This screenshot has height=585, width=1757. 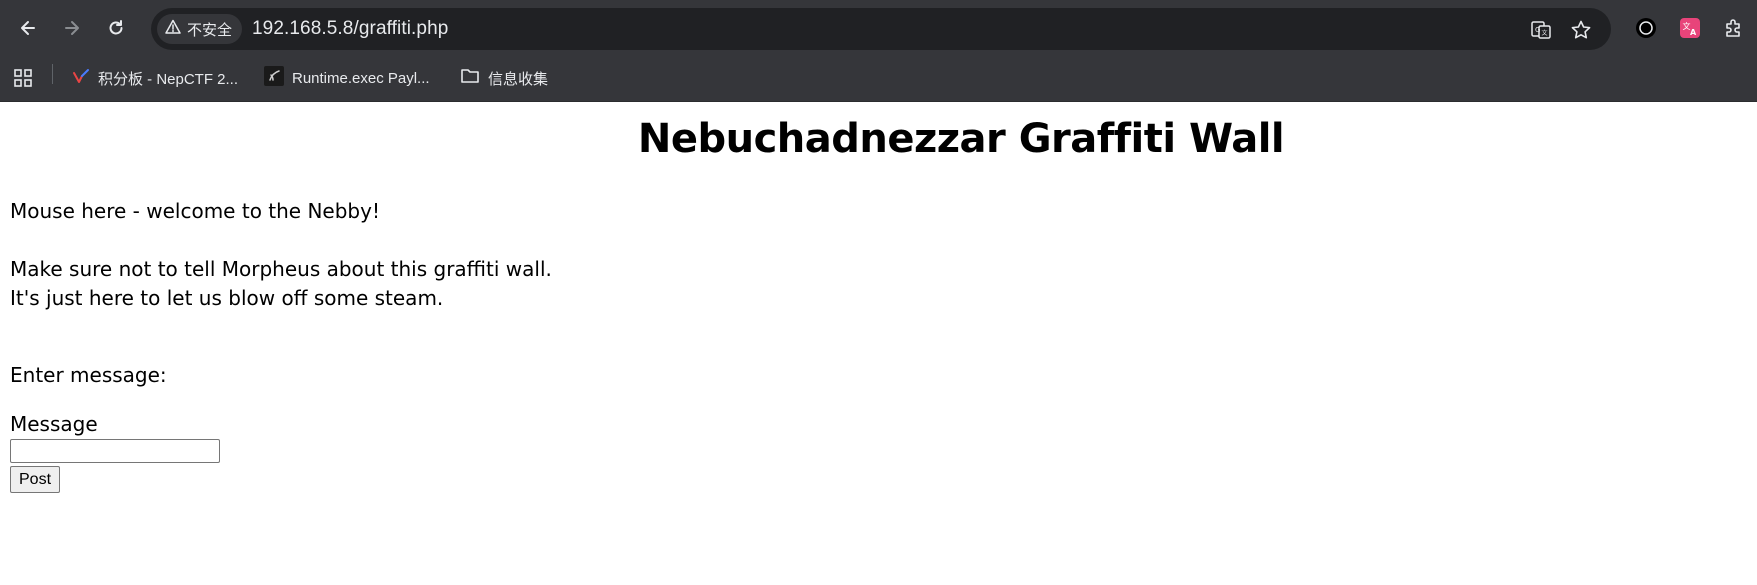 What do you see at coordinates (470, 78) in the screenshot?
I see `folder-icon` at bounding box center [470, 78].